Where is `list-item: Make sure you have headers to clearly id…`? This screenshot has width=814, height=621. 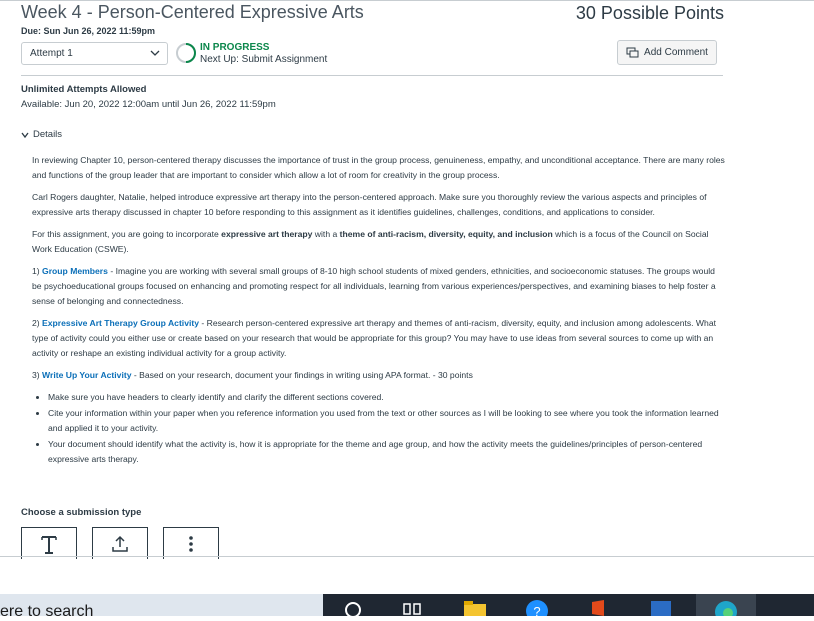 list-item: Make sure you have headers to clearly id… is located at coordinates (387, 397).